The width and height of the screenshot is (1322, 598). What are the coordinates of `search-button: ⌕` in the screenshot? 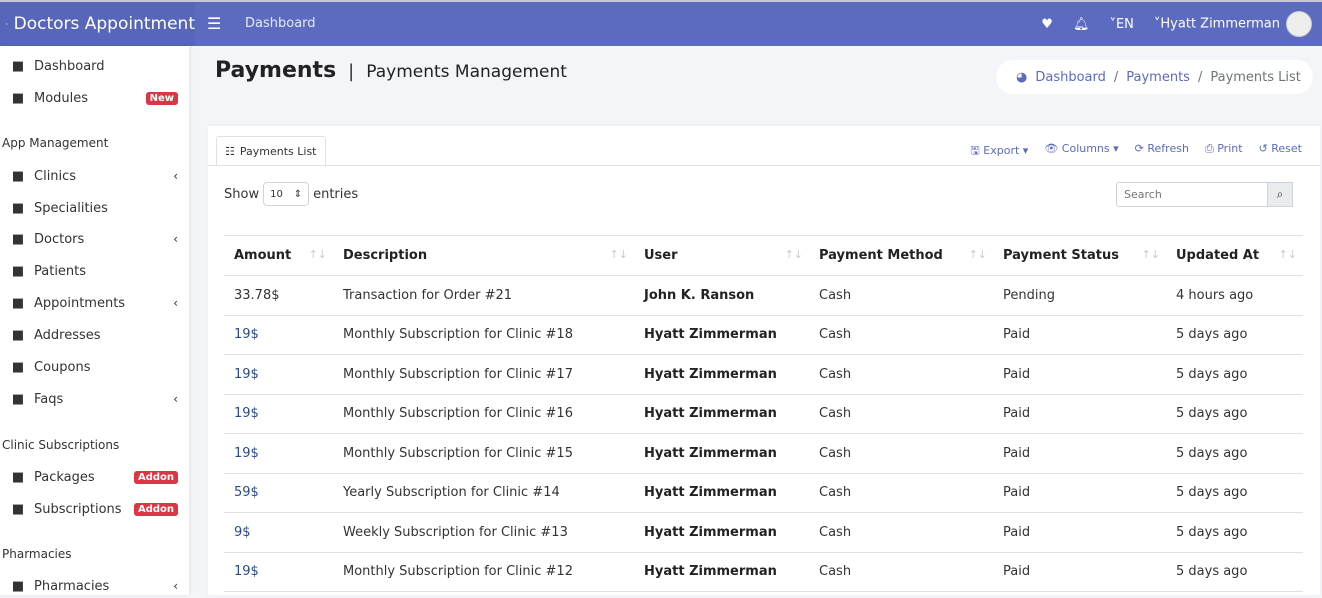 It's located at (1280, 194).